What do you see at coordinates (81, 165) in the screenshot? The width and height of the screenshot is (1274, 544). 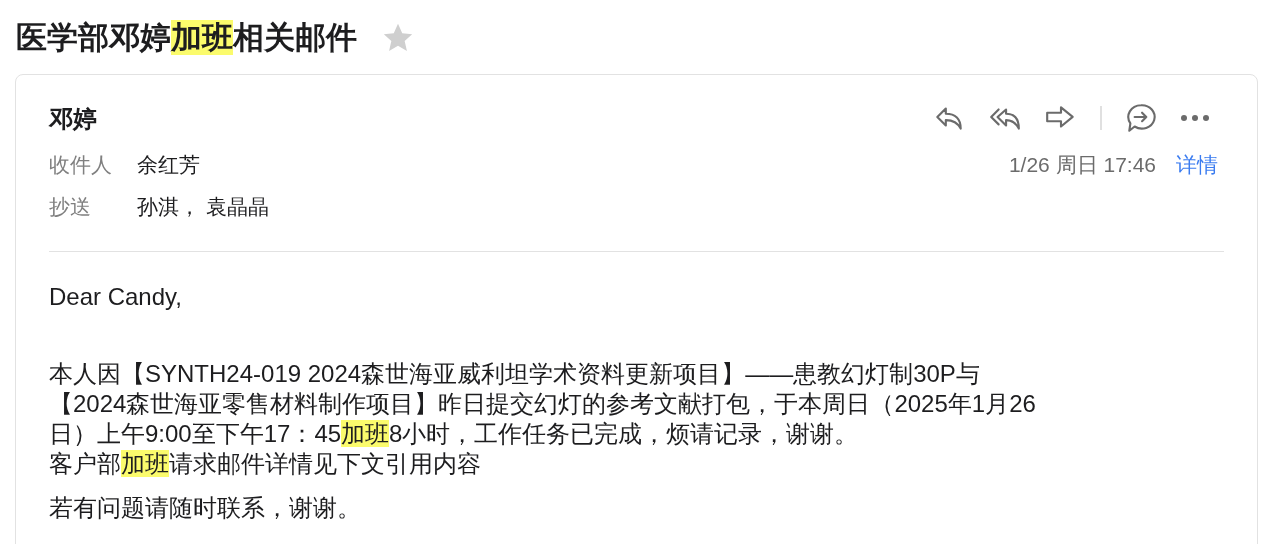 I see `recipient-label: 收件人` at bounding box center [81, 165].